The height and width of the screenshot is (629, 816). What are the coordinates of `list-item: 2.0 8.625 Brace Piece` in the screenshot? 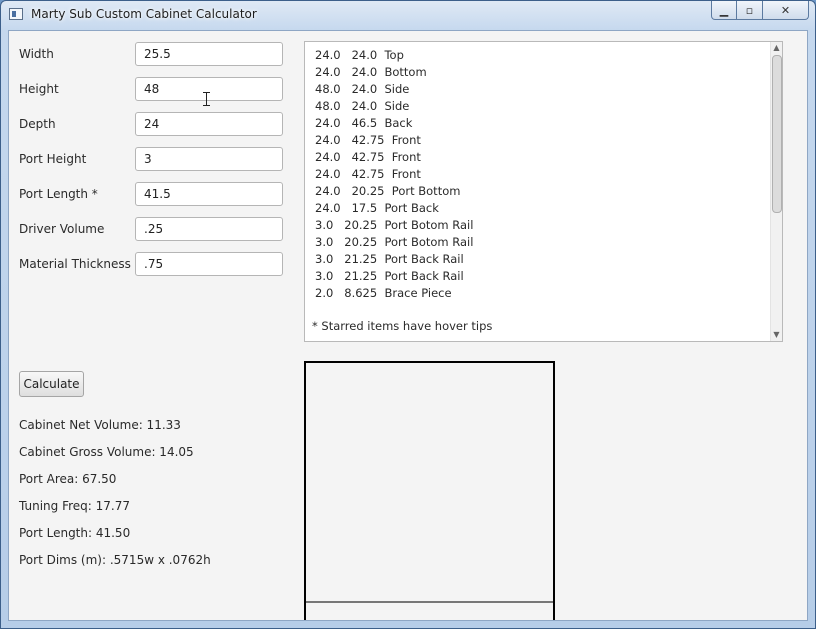 It's located at (394, 293).